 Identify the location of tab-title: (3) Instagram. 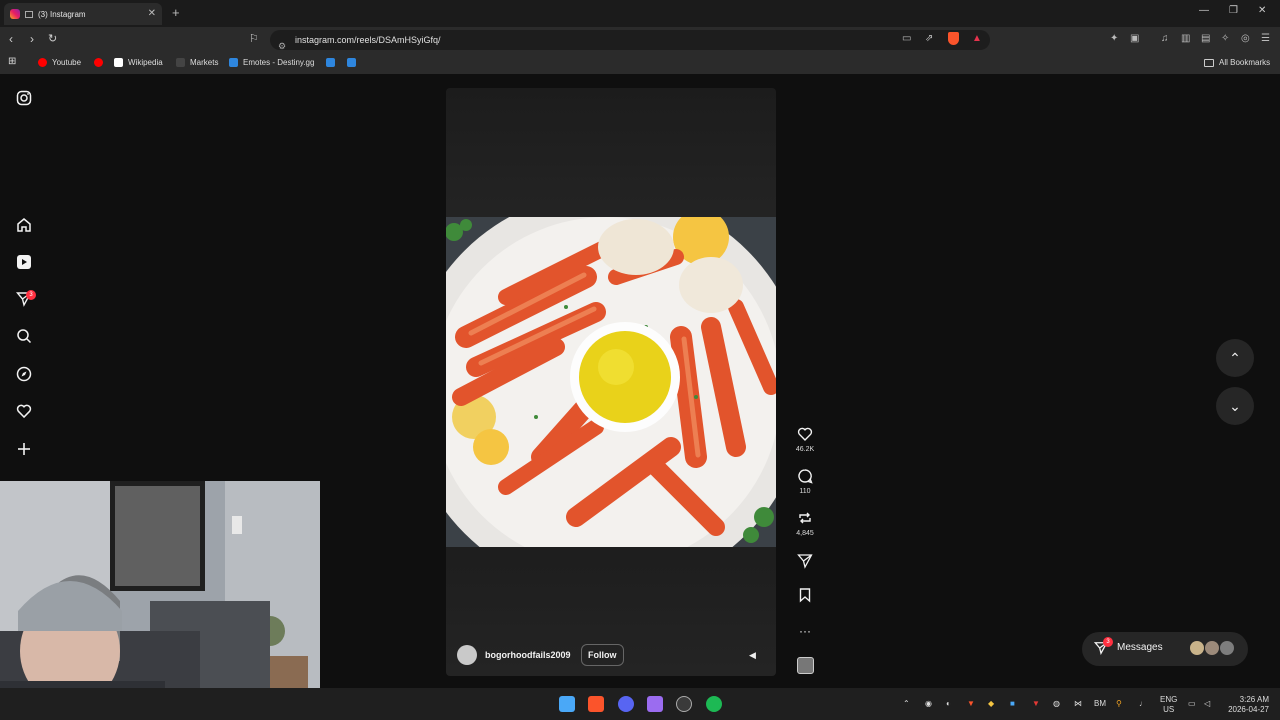
(62, 14).